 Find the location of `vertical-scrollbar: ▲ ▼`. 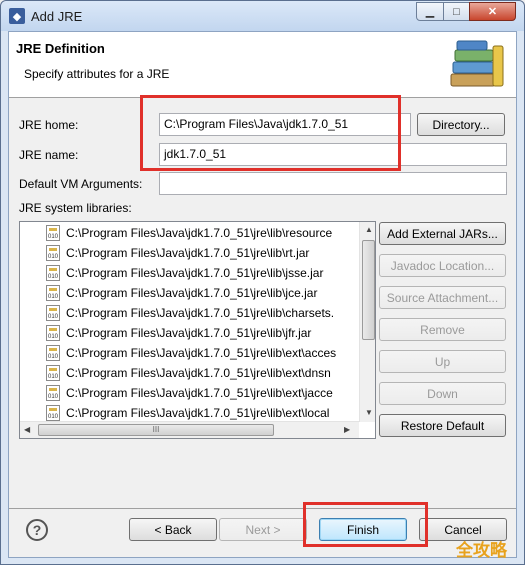

vertical-scrollbar: ▲ ▼ is located at coordinates (367, 322).